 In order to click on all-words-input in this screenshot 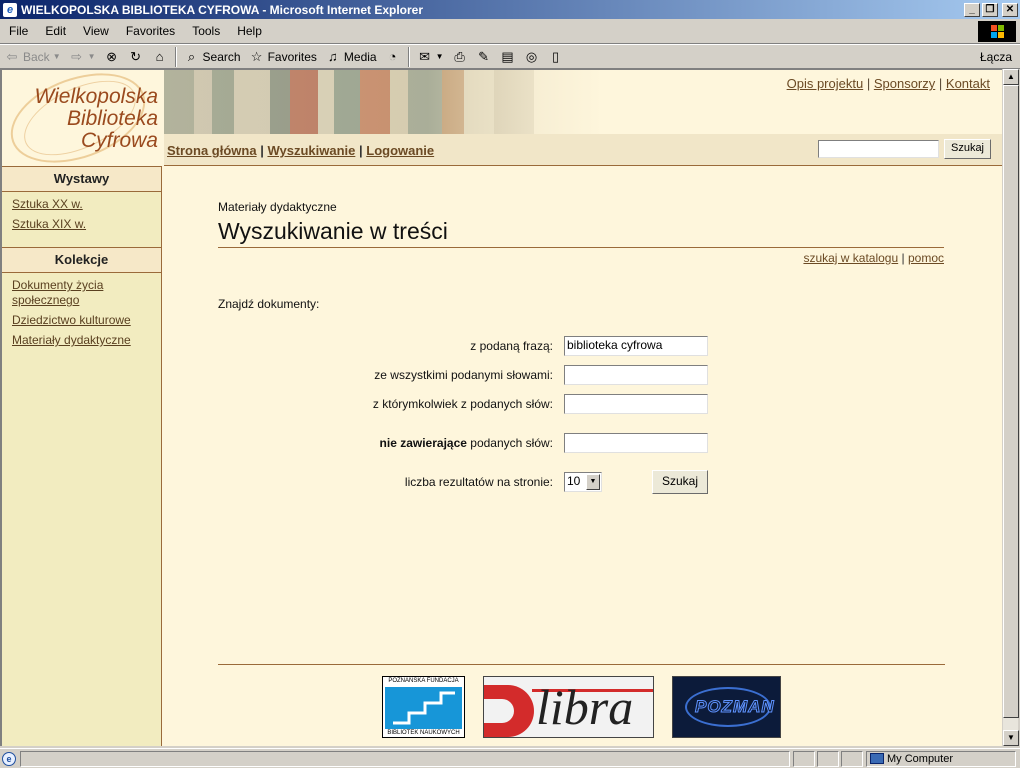, I will do `click(636, 375)`.